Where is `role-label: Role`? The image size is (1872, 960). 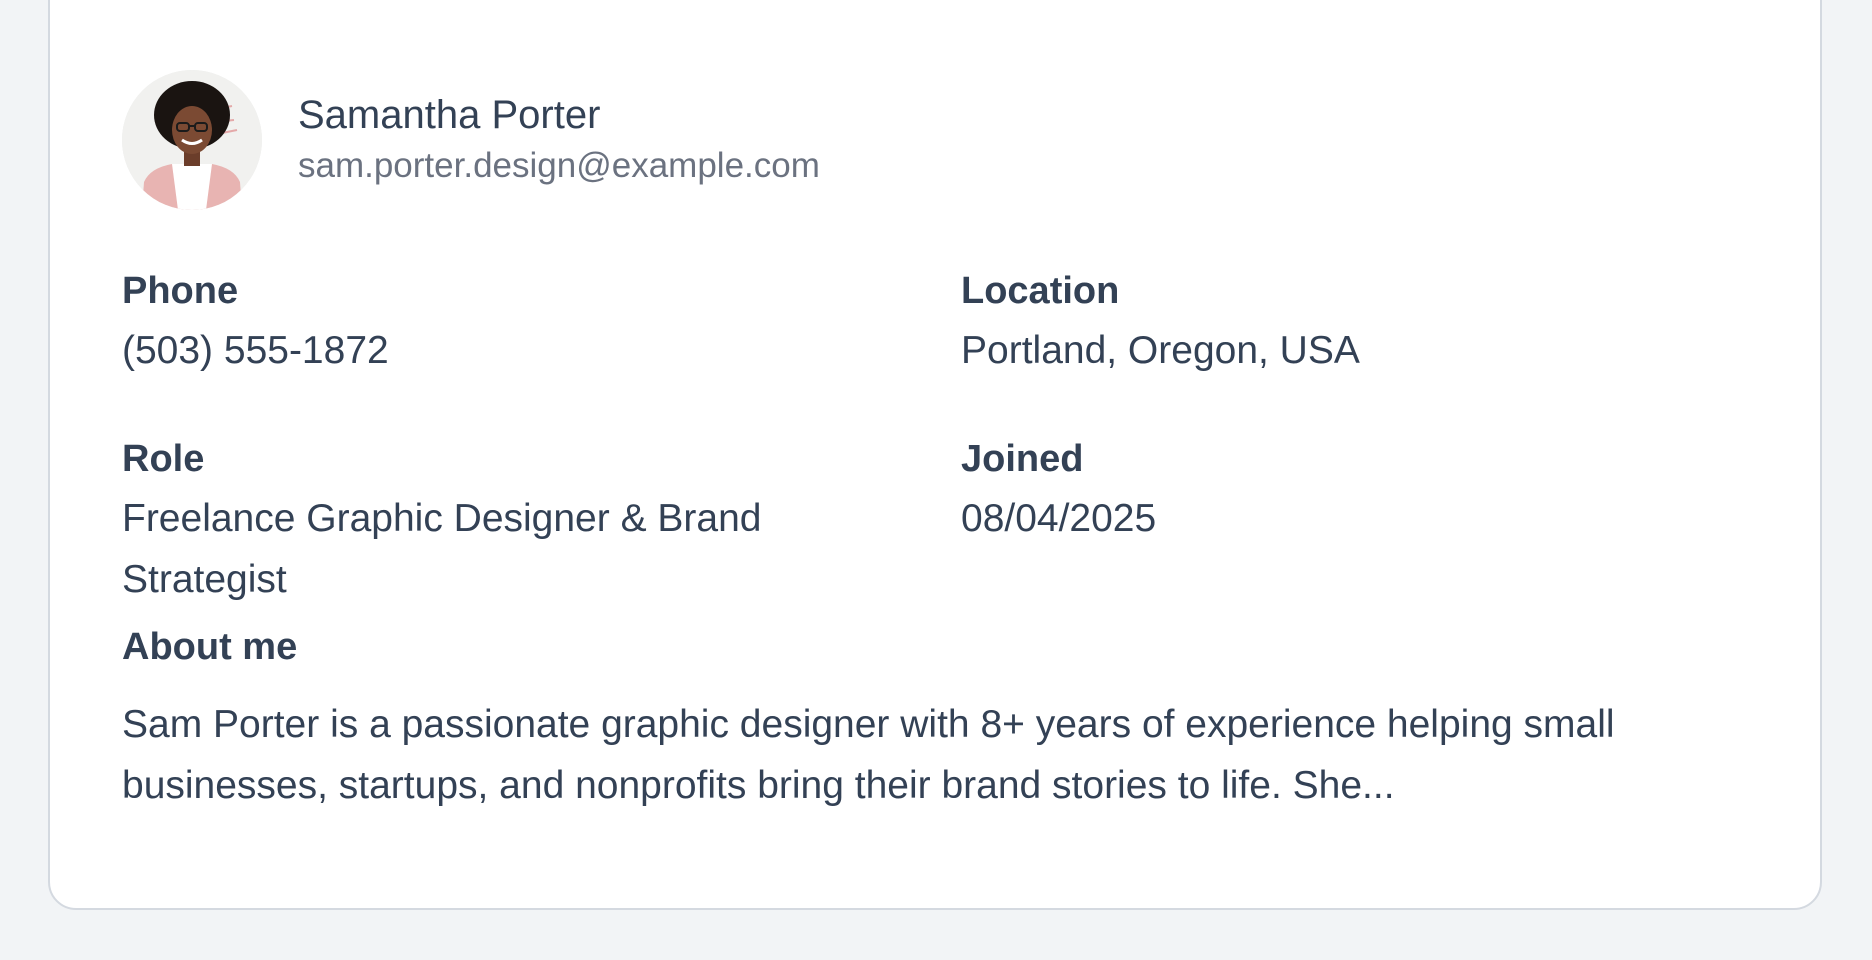
role-label: Role is located at coordinates (163, 459).